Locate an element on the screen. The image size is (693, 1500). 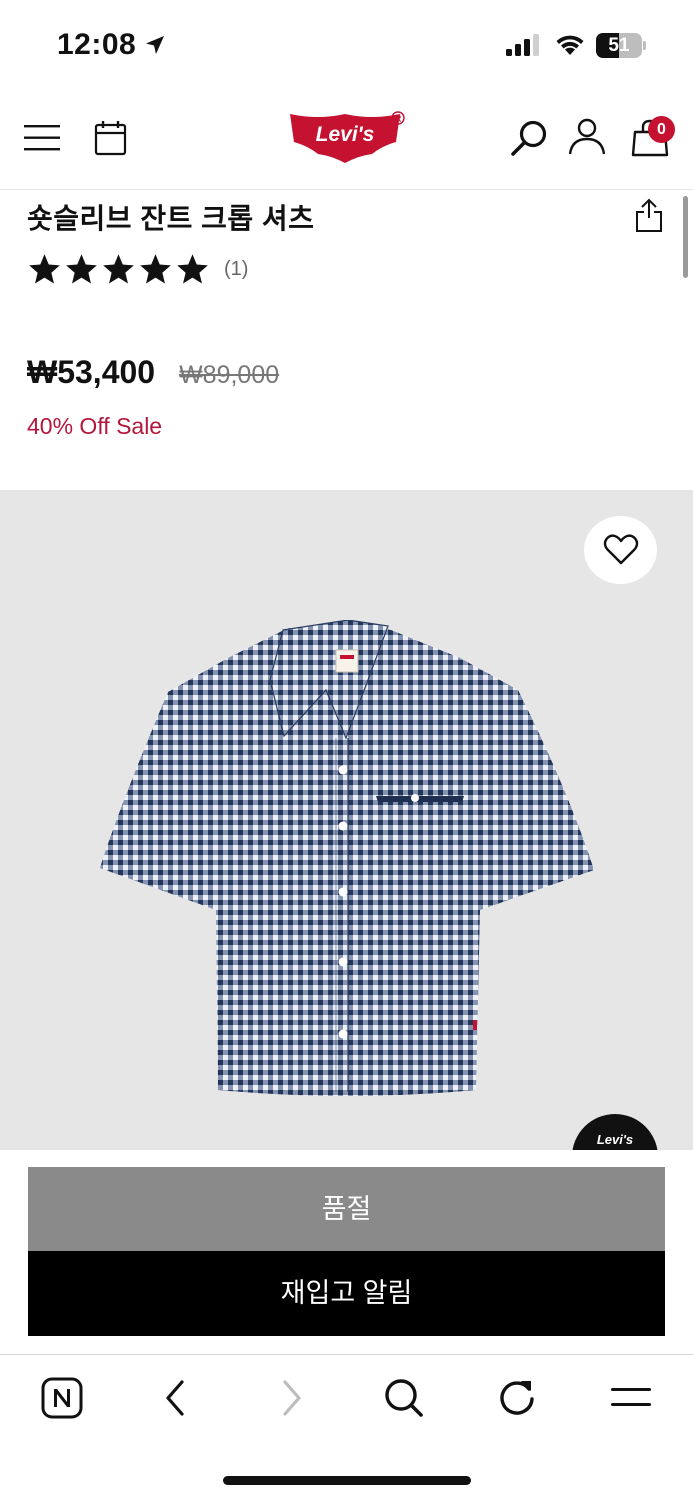
location-arrow-icon is located at coordinates (155, 45).